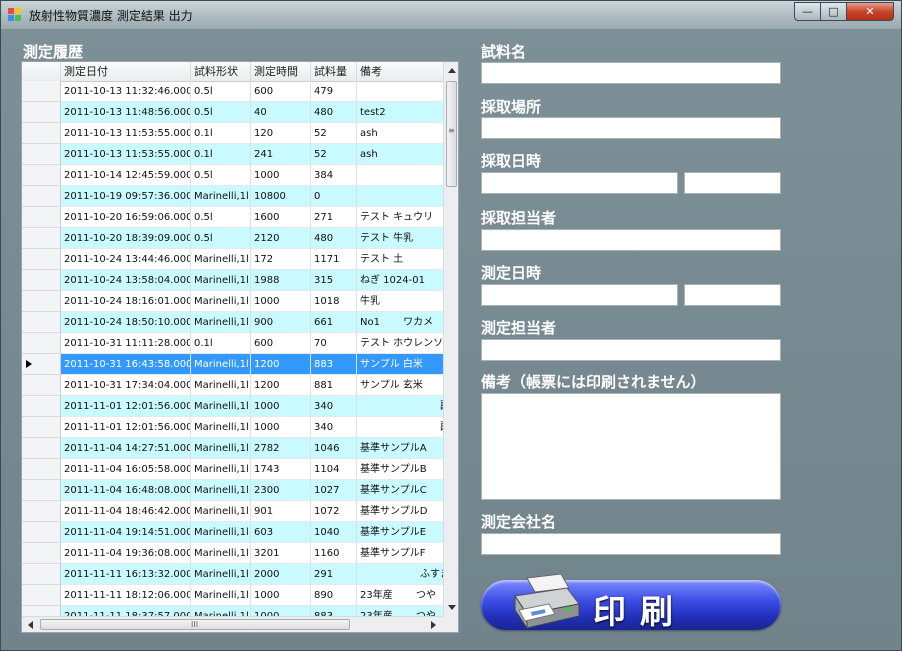 The width and height of the screenshot is (902, 651). What do you see at coordinates (232, 112) in the screenshot?
I see `table-row: 2011-10-13 11:48:56.000 0.5l 40 480 test2` at bounding box center [232, 112].